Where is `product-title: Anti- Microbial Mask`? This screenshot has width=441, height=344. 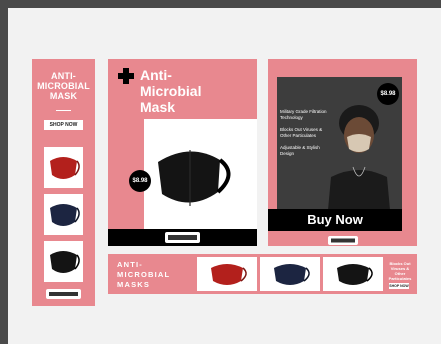
product-title: Anti- Microbial Mask is located at coordinates (170, 91).